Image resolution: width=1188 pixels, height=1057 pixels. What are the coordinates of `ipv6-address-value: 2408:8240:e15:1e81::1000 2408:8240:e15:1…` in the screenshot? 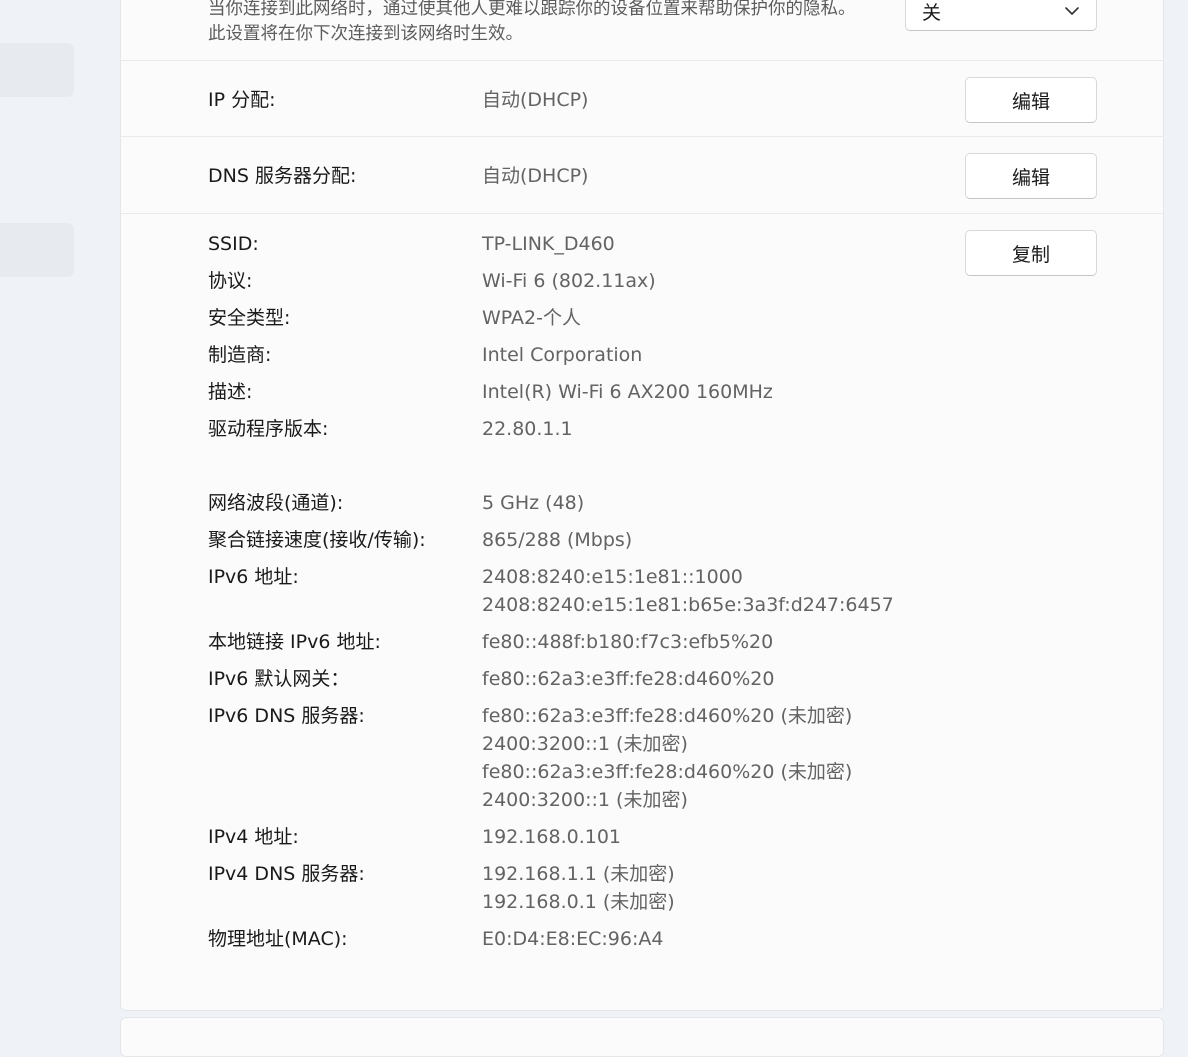 It's located at (688, 591).